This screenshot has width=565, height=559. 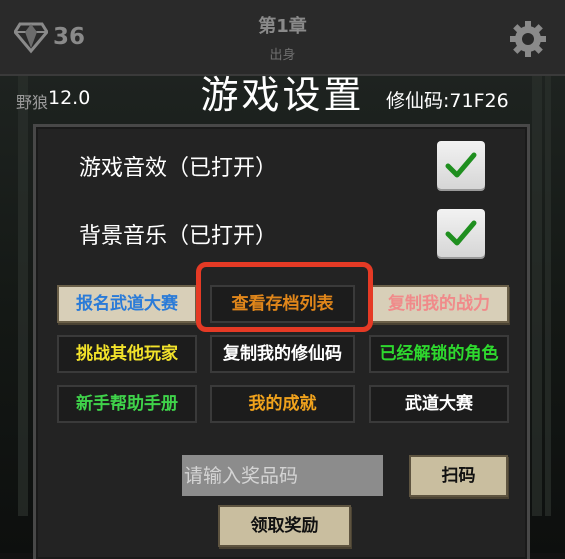 I want to click on cultivation-code: 修仙码:71F26, so click(x=447, y=101).